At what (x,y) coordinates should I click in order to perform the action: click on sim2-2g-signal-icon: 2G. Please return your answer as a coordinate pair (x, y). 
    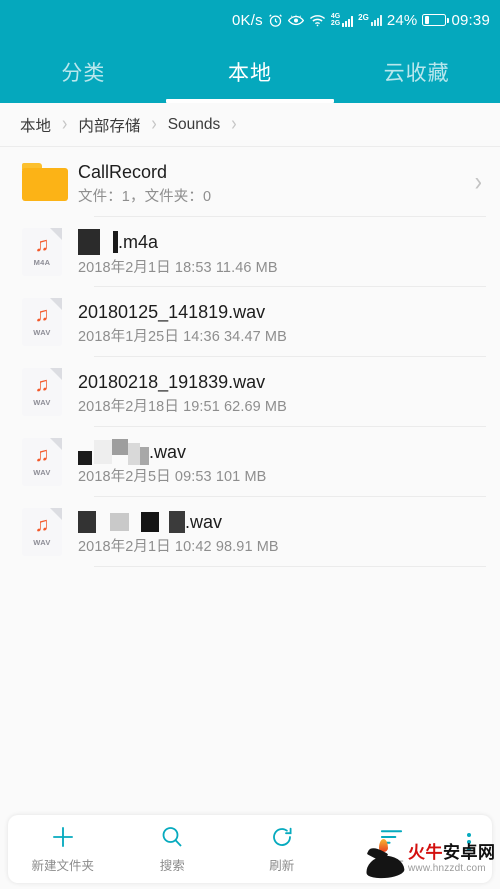
    Looking at the image, I should click on (370, 19).